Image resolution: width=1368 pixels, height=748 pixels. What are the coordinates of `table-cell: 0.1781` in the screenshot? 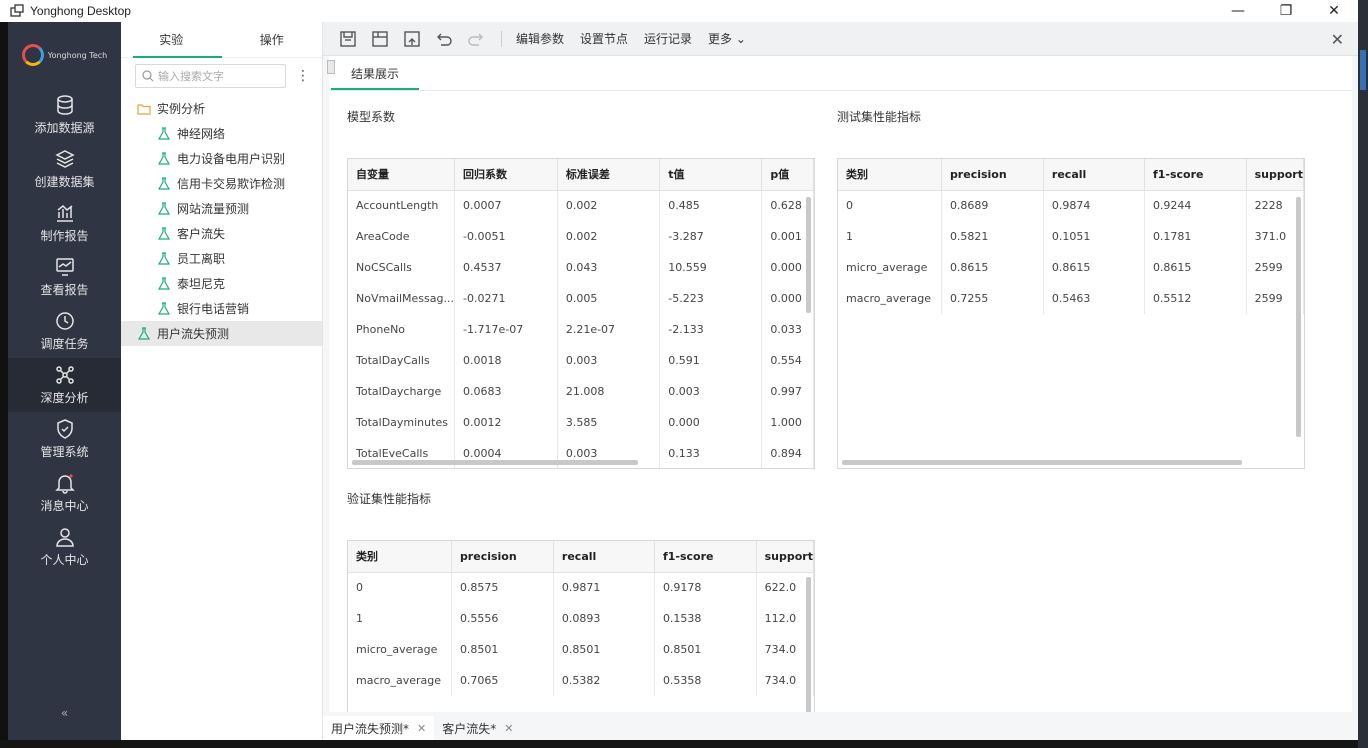 It's located at (1195, 236).